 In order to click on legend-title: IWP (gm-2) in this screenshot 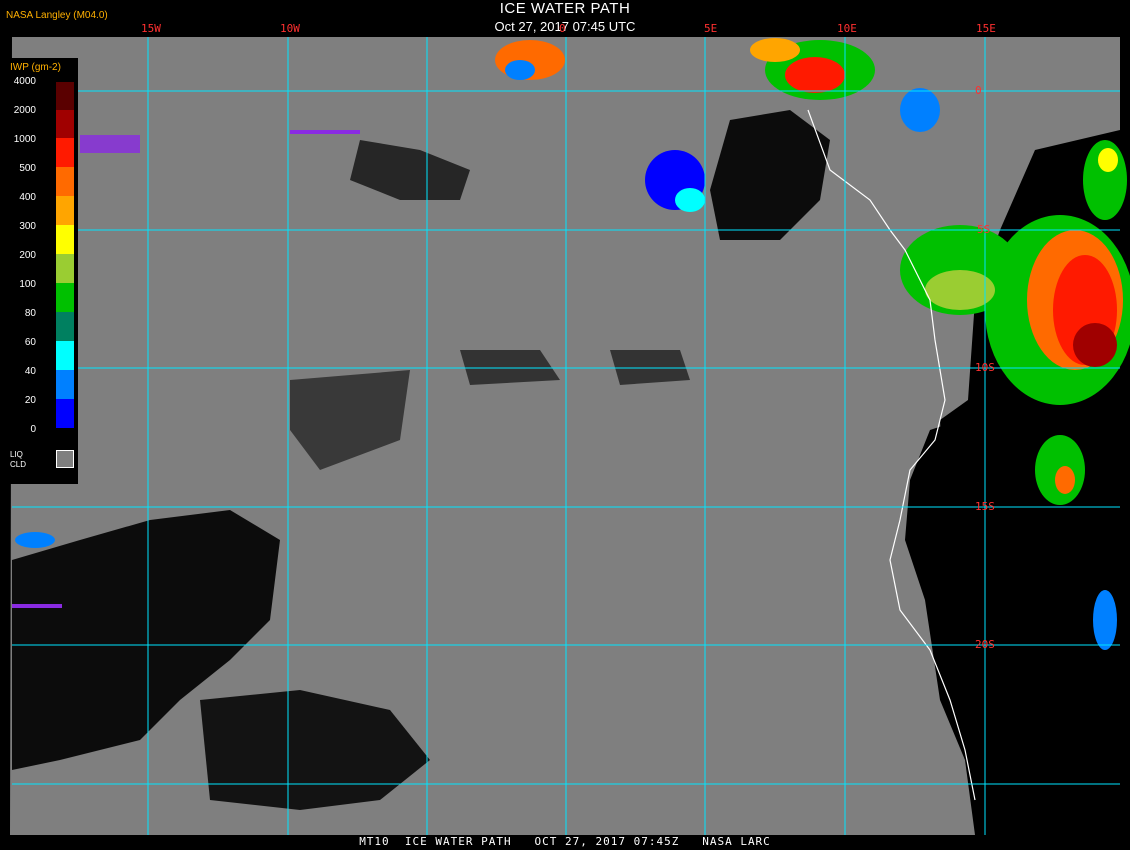, I will do `click(35, 67)`.